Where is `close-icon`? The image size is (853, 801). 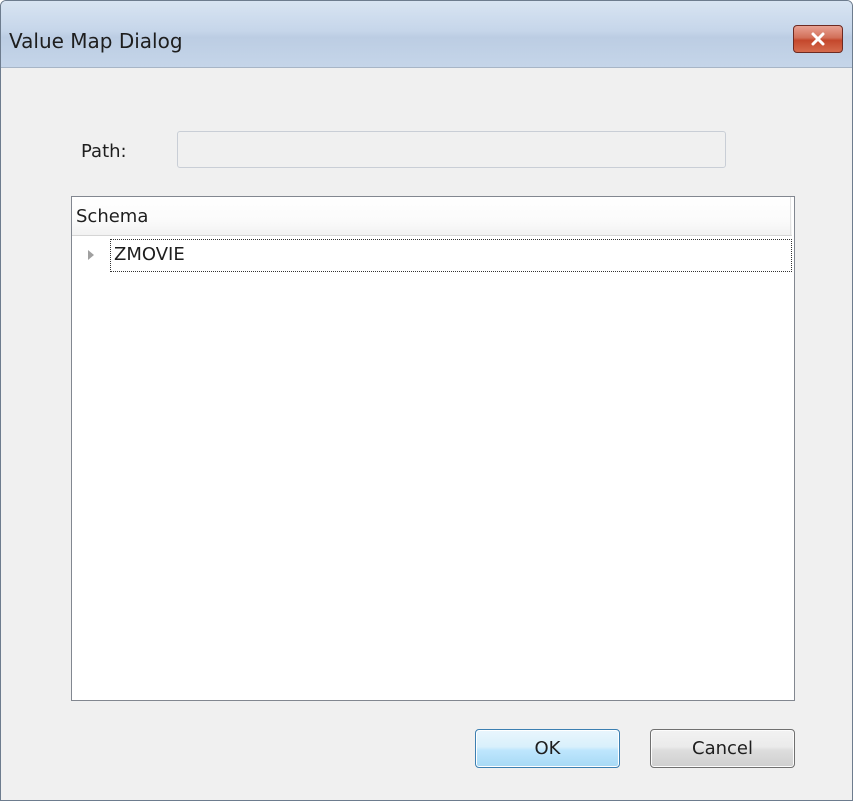
close-icon is located at coordinates (818, 39).